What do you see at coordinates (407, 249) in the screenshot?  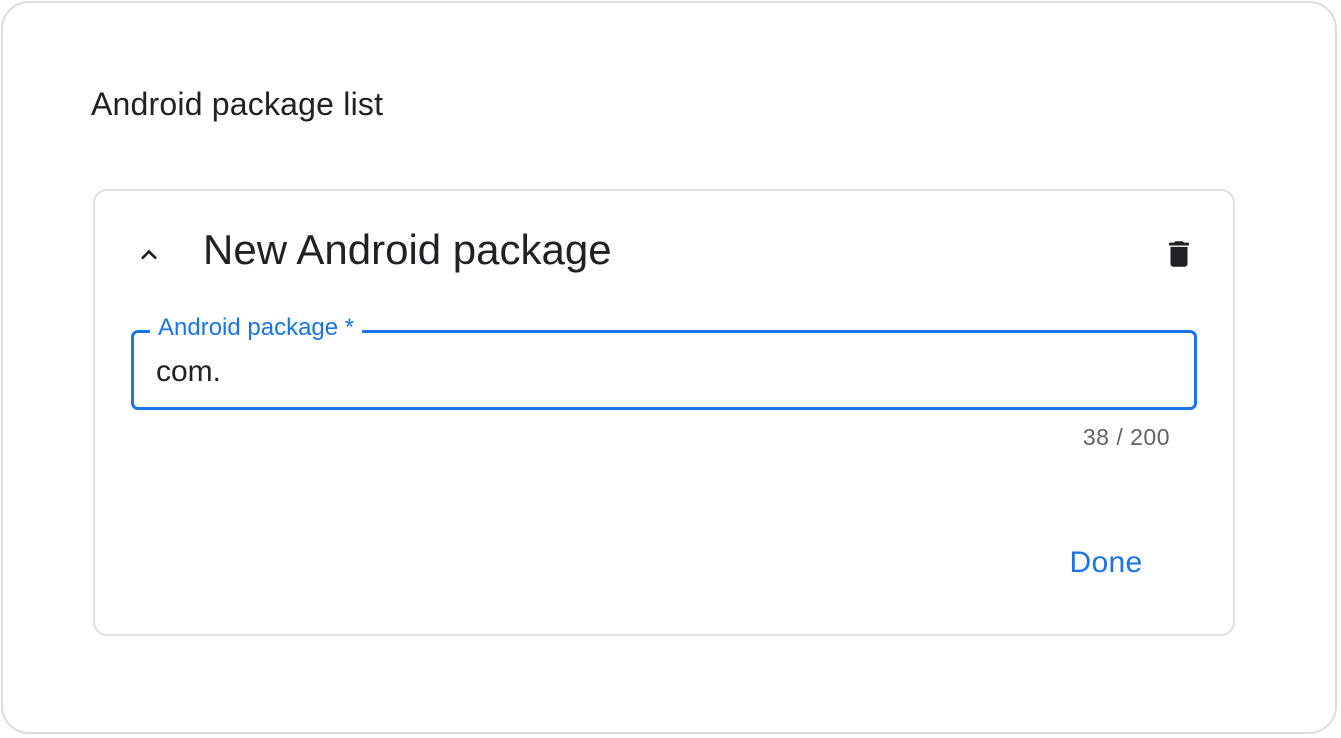 I see `card-title: New Android package` at bounding box center [407, 249].